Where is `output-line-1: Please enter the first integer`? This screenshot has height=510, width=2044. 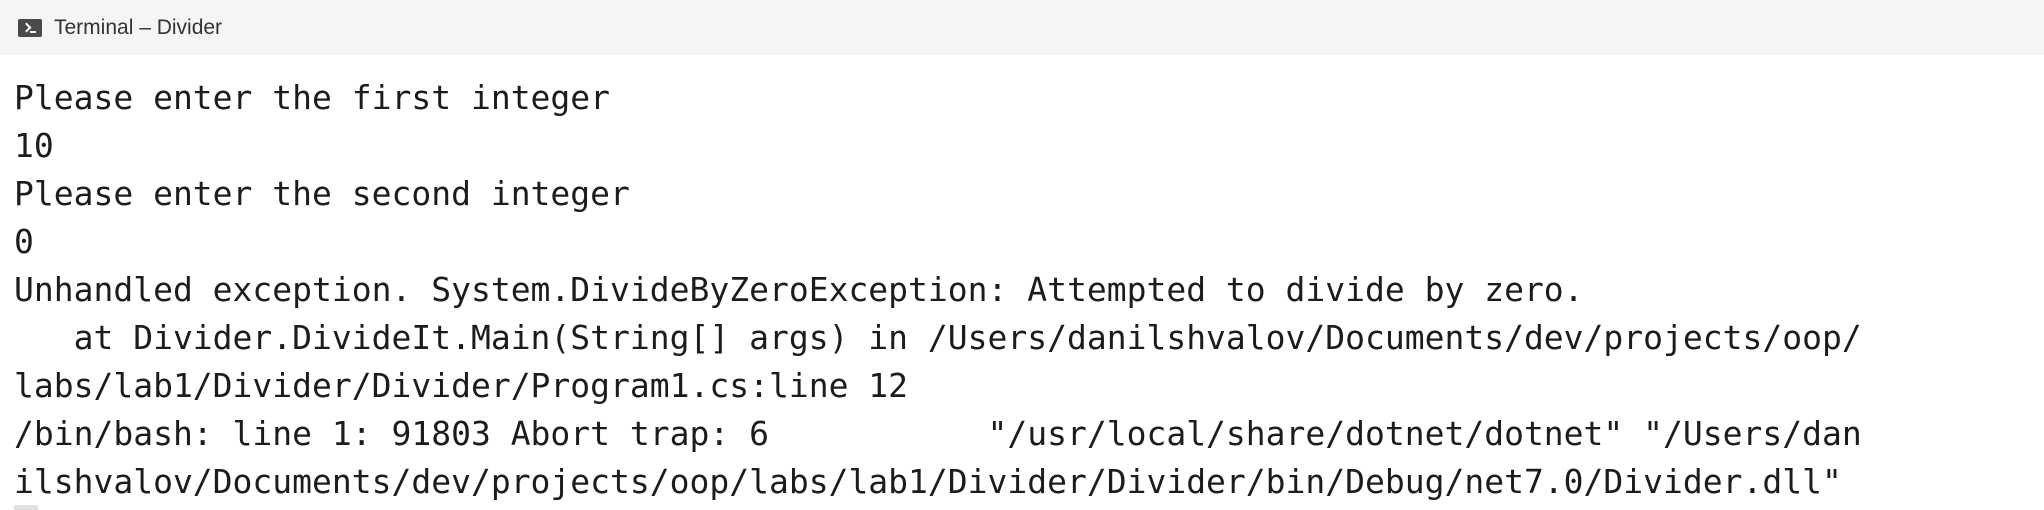 output-line-1: Please enter the first integer is located at coordinates (312, 97).